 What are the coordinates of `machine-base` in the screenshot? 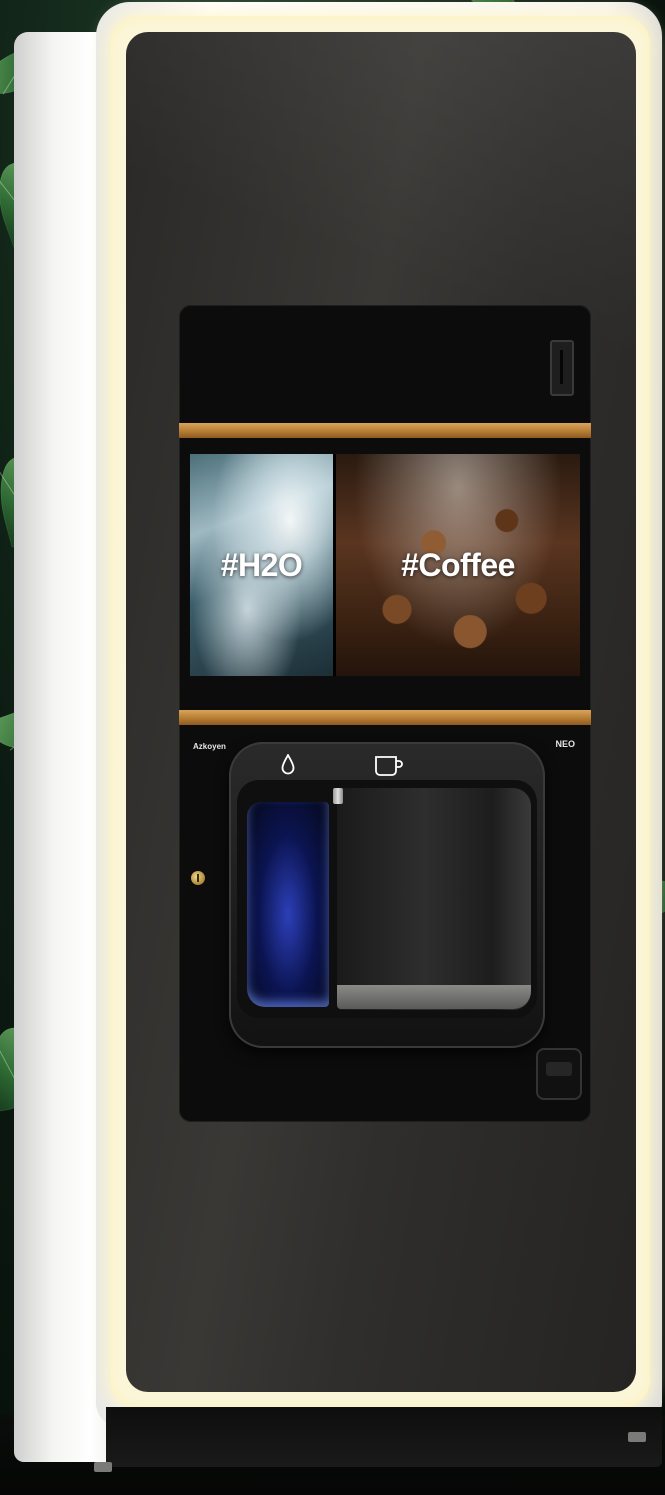 It's located at (384, 1437).